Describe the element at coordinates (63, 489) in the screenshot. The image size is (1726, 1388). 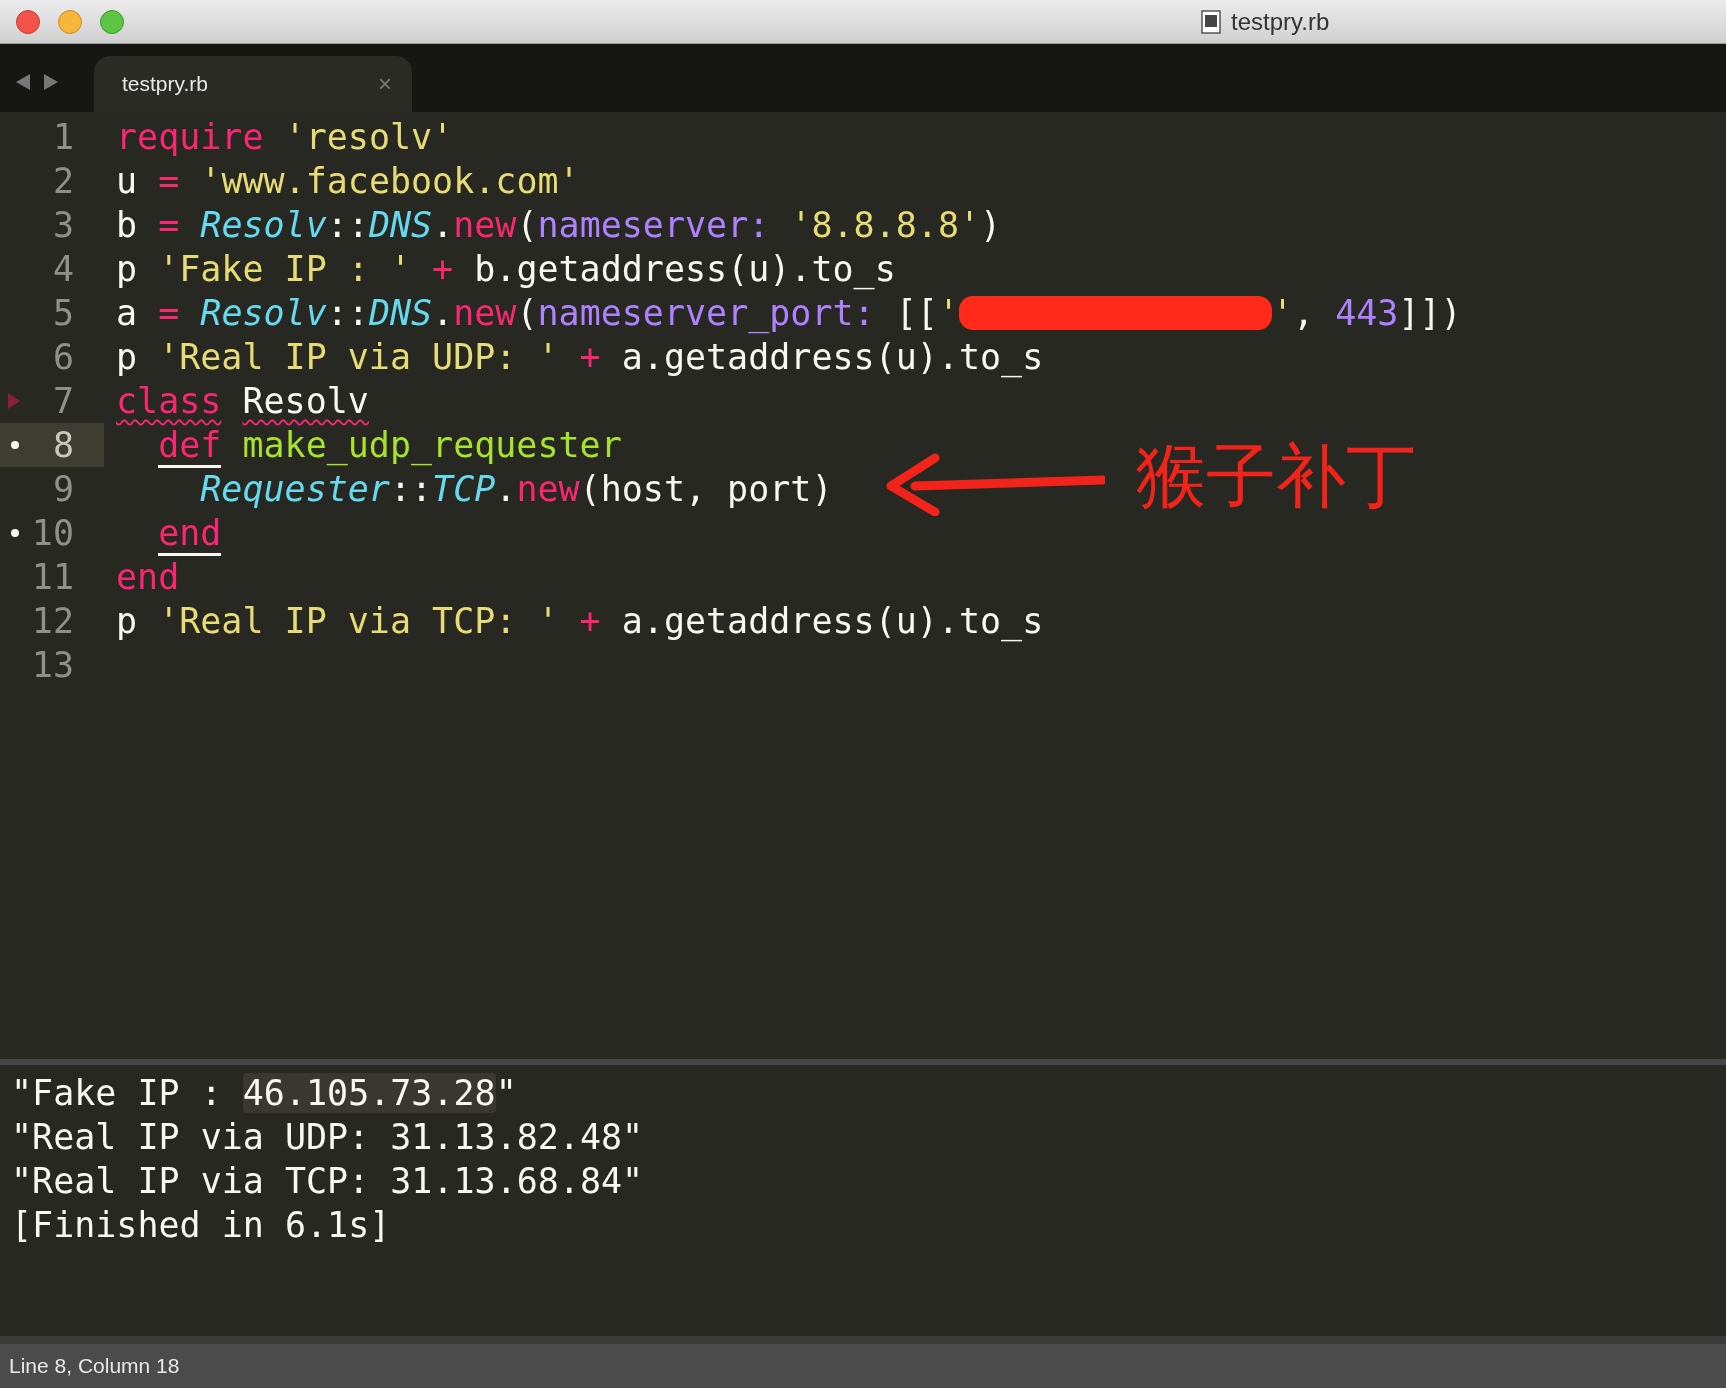
I see `line-number: 9` at that location.